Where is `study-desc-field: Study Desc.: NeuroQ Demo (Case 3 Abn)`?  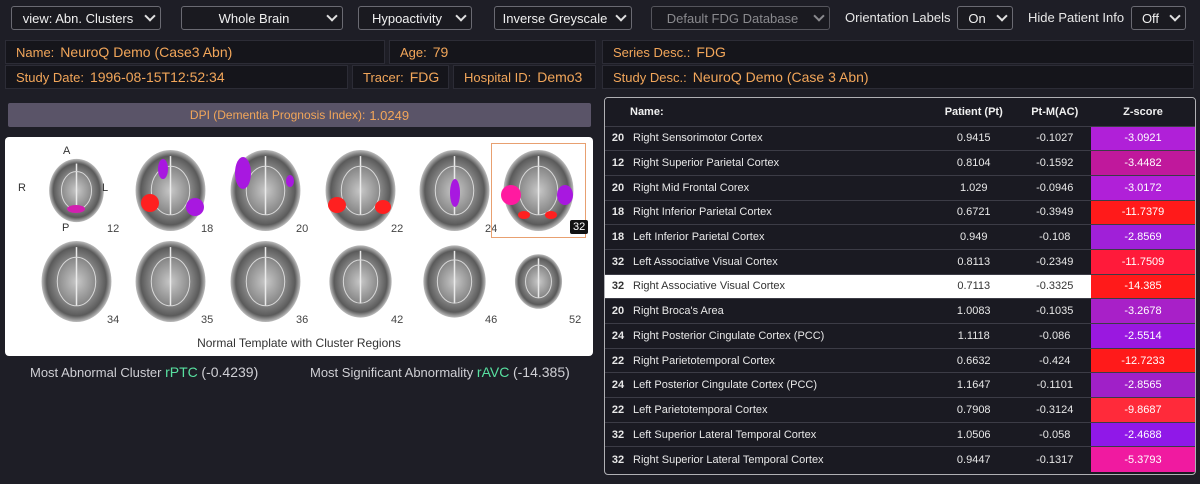 study-desc-field: Study Desc.: NeuroQ Demo (Case 3 Abn) is located at coordinates (898, 77).